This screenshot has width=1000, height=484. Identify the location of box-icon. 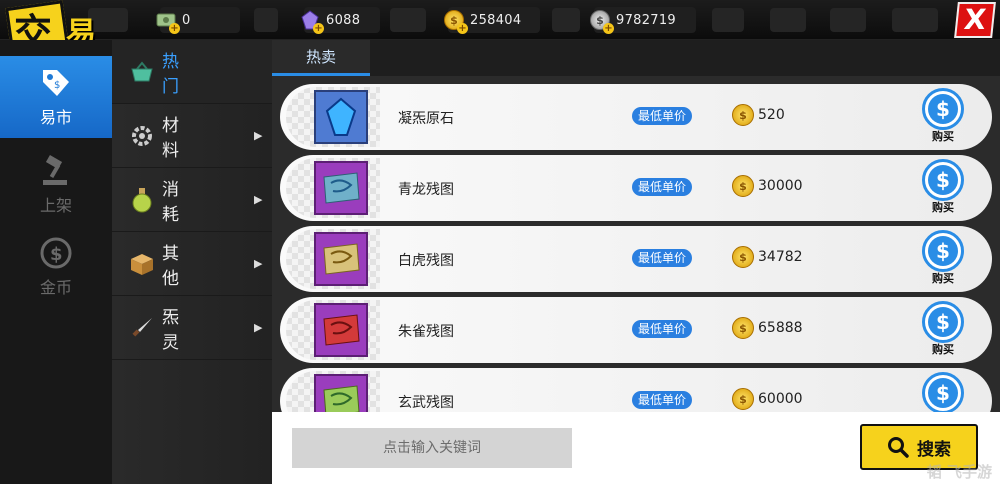
(142, 264).